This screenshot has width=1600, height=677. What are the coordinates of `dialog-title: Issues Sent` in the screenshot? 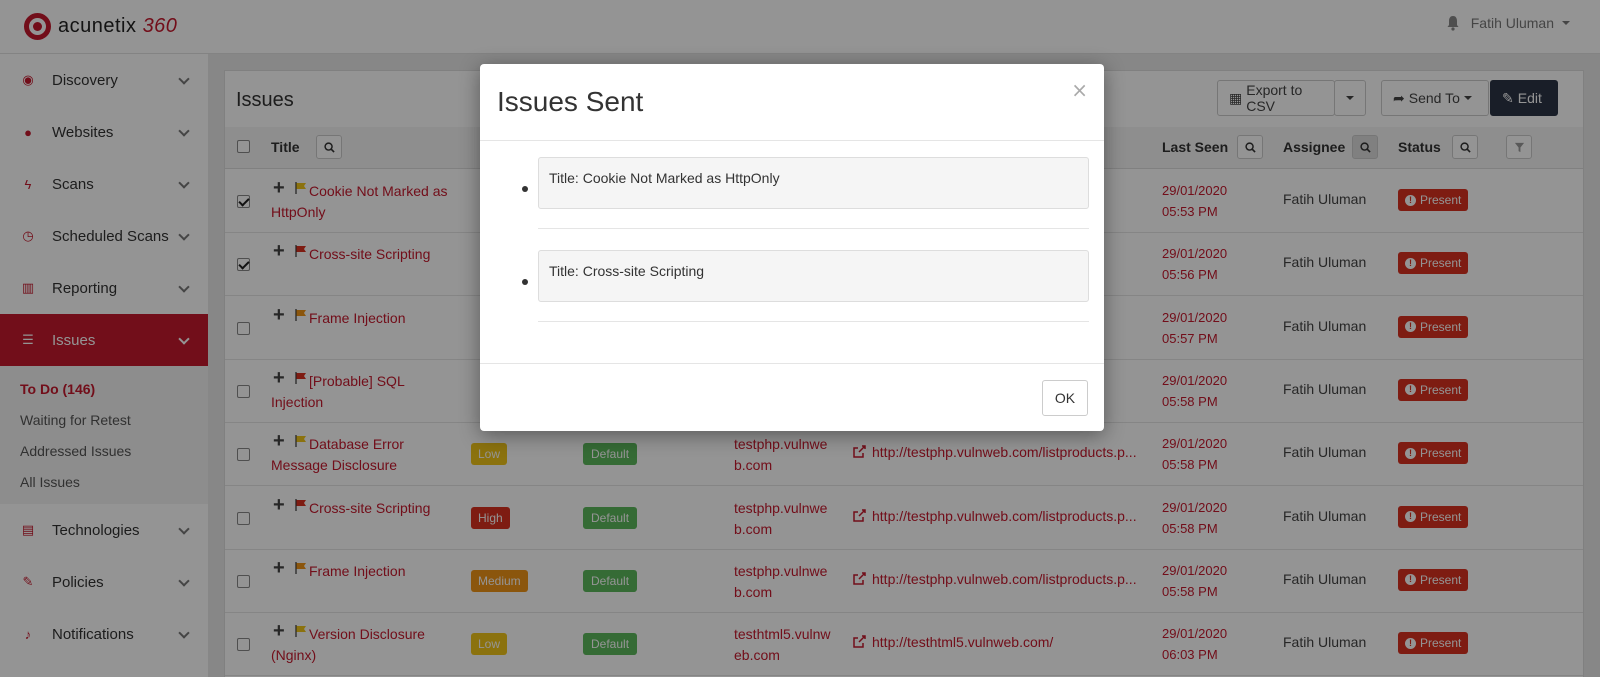 It's located at (570, 101).